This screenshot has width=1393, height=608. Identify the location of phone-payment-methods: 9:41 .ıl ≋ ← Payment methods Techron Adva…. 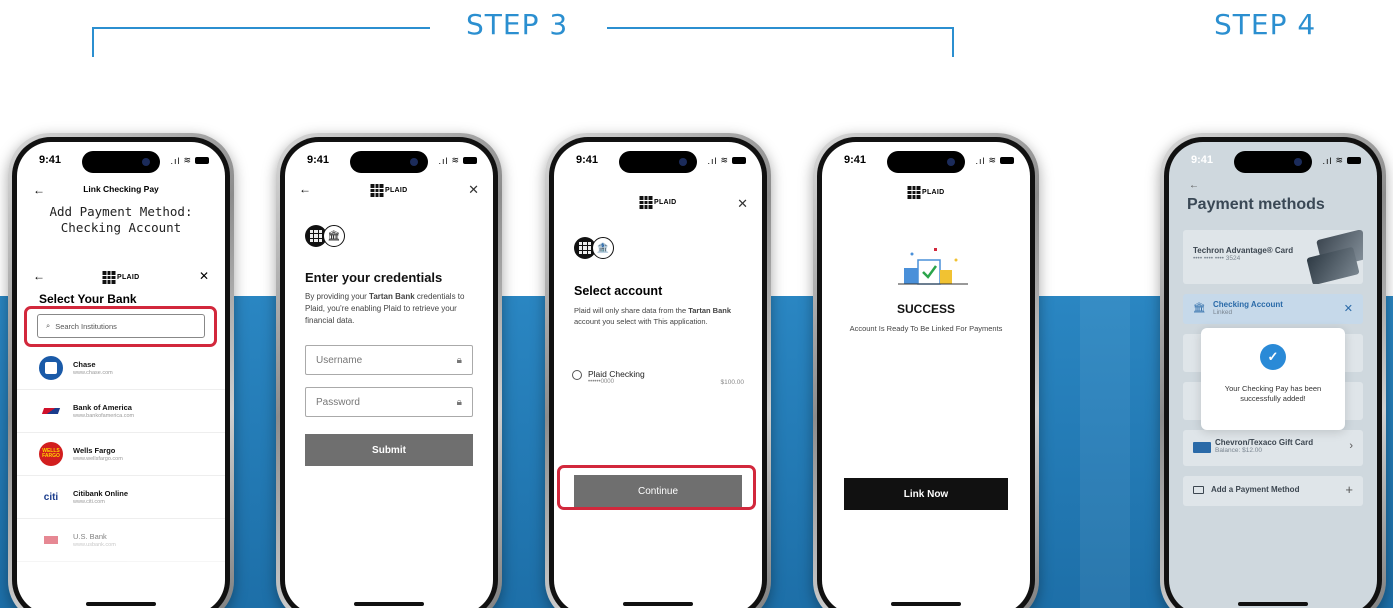
(1273, 370).